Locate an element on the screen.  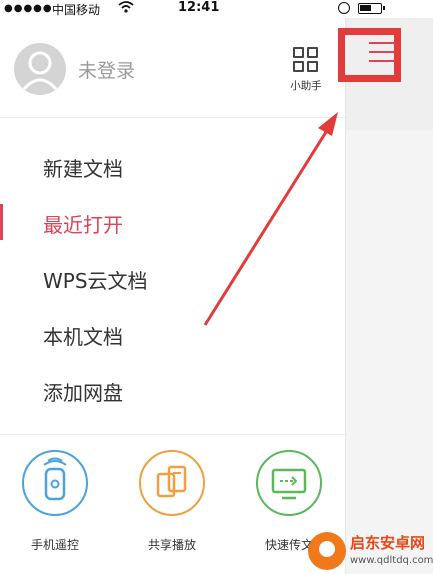
user-avatar is located at coordinates (40, 69).